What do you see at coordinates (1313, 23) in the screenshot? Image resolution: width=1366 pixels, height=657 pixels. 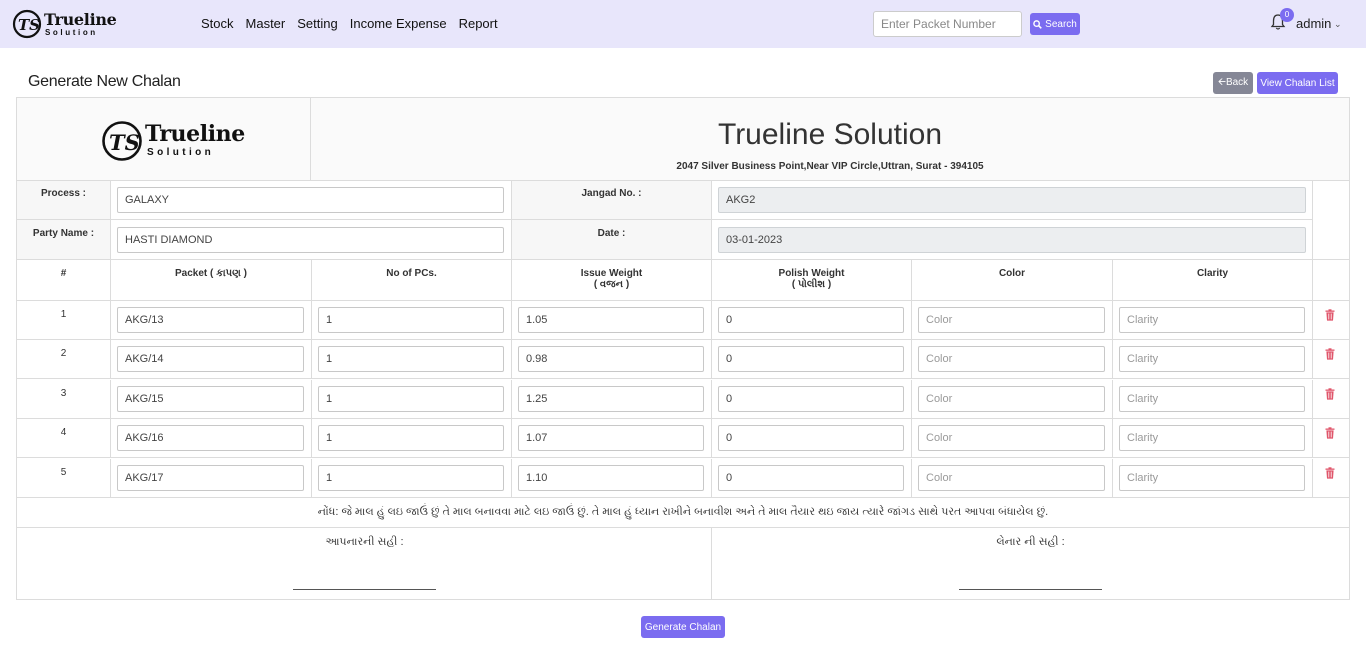 I see `user-menu: admin` at bounding box center [1313, 23].